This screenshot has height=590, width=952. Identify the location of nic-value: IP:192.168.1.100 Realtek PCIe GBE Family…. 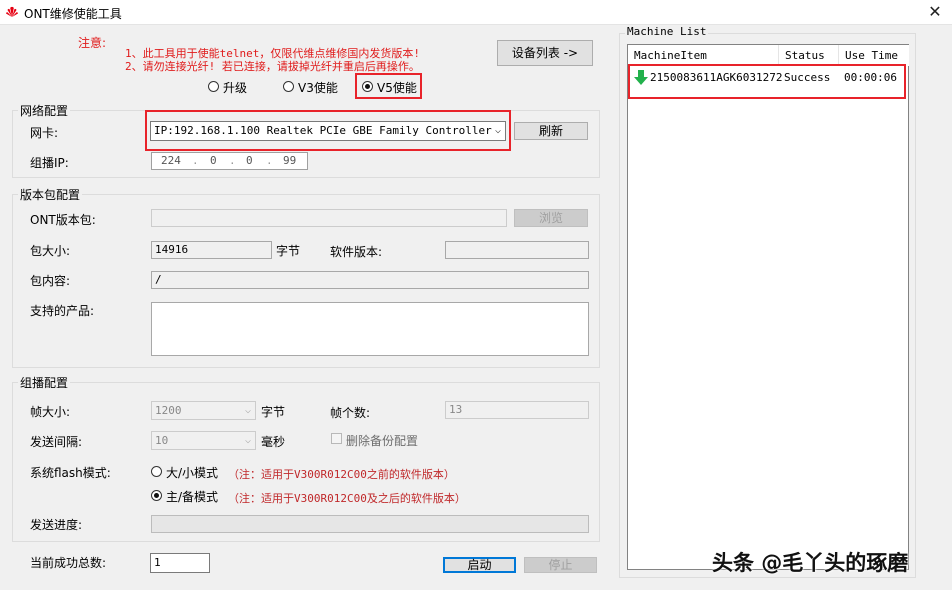
(323, 130).